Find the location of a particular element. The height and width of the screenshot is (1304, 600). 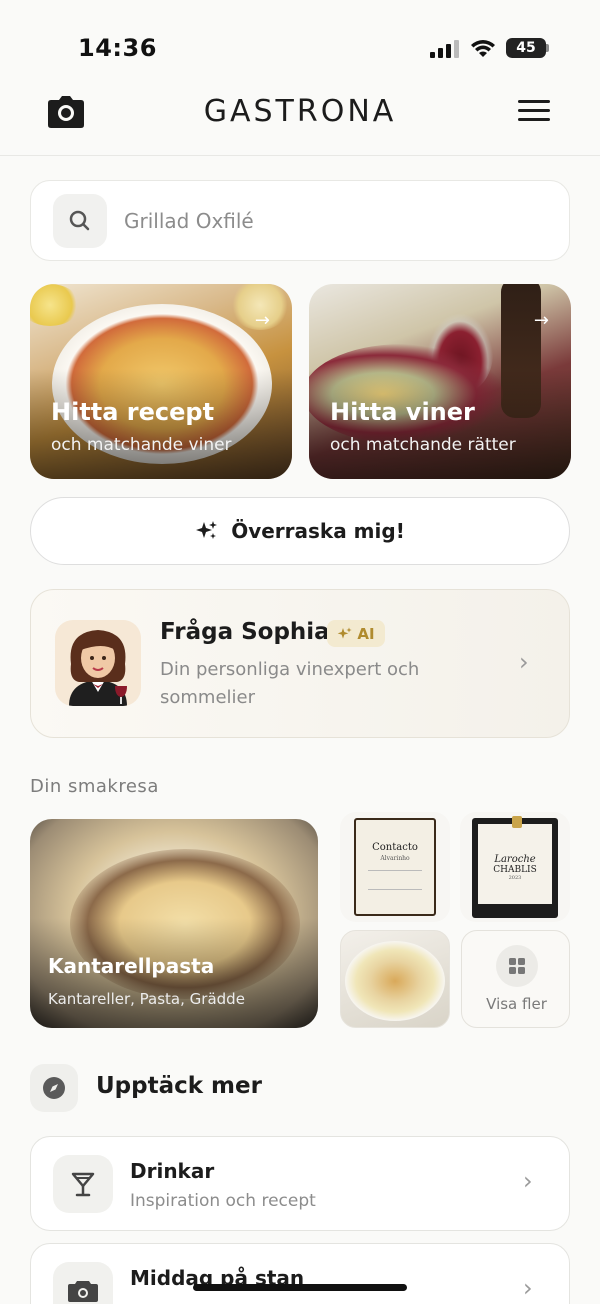

list-item-subtitle: Inspiration och recept is located at coordinates (223, 1201).